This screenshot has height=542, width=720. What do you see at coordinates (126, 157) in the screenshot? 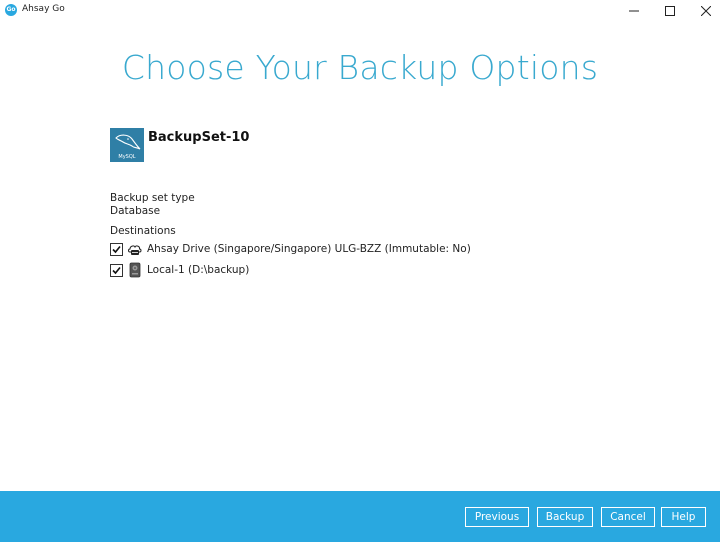
I see `mysql-caption: MySQL` at bounding box center [126, 157].